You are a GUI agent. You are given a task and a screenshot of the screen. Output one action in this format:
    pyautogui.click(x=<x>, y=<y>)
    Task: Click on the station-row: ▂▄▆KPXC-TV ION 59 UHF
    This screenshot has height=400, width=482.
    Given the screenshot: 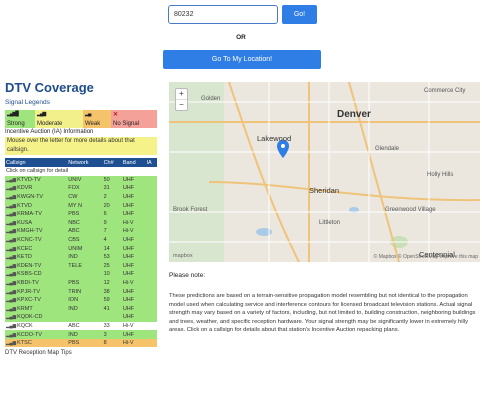 What is the action you would take?
    pyautogui.click(x=81, y=300)
    